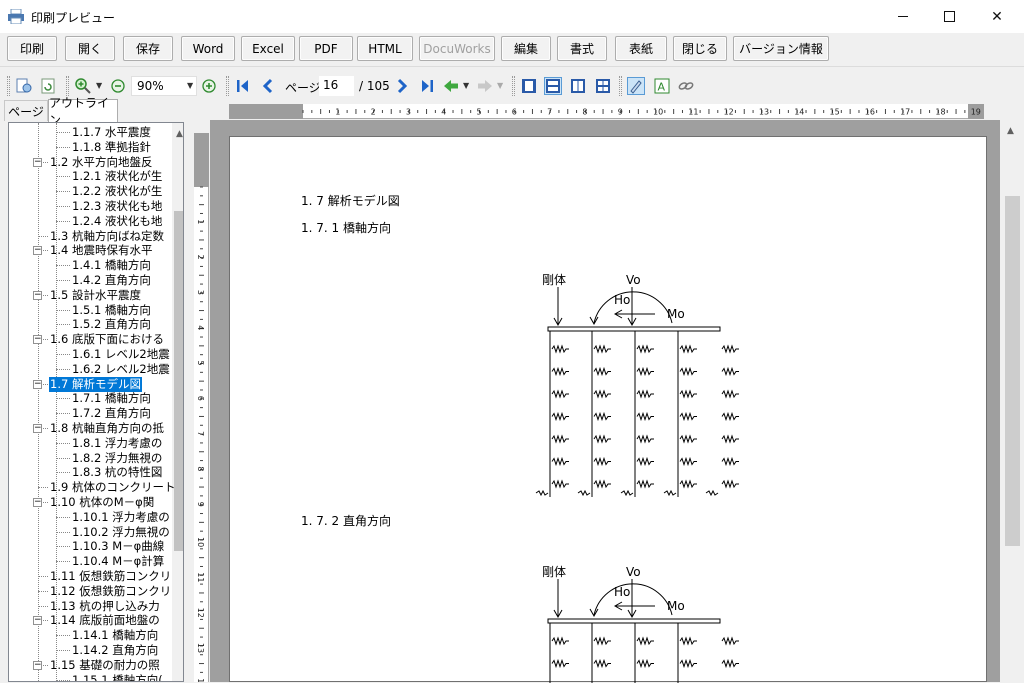 The height and width of the screenshot is (683, 1024). I want to click on tree-scrollbar: ▲, so click(177, 402).